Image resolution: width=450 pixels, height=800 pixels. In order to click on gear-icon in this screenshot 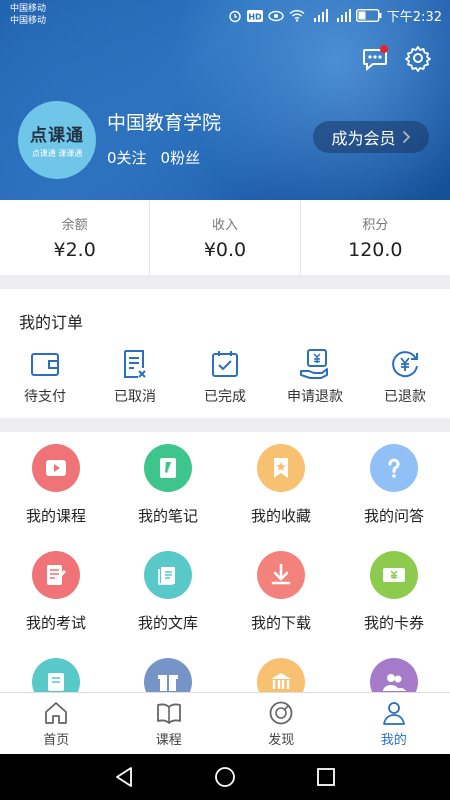, I will do `click(418, 58)`.